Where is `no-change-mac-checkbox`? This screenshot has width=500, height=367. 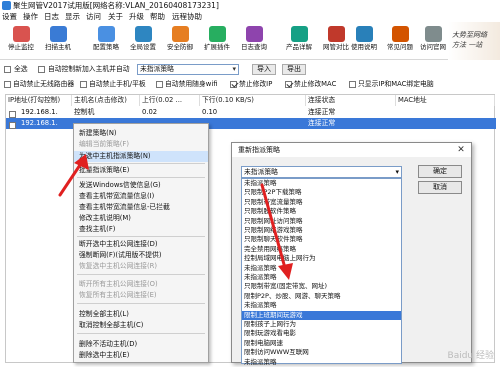 no-change-mac-checkbox is located at coordinates (288, 84).